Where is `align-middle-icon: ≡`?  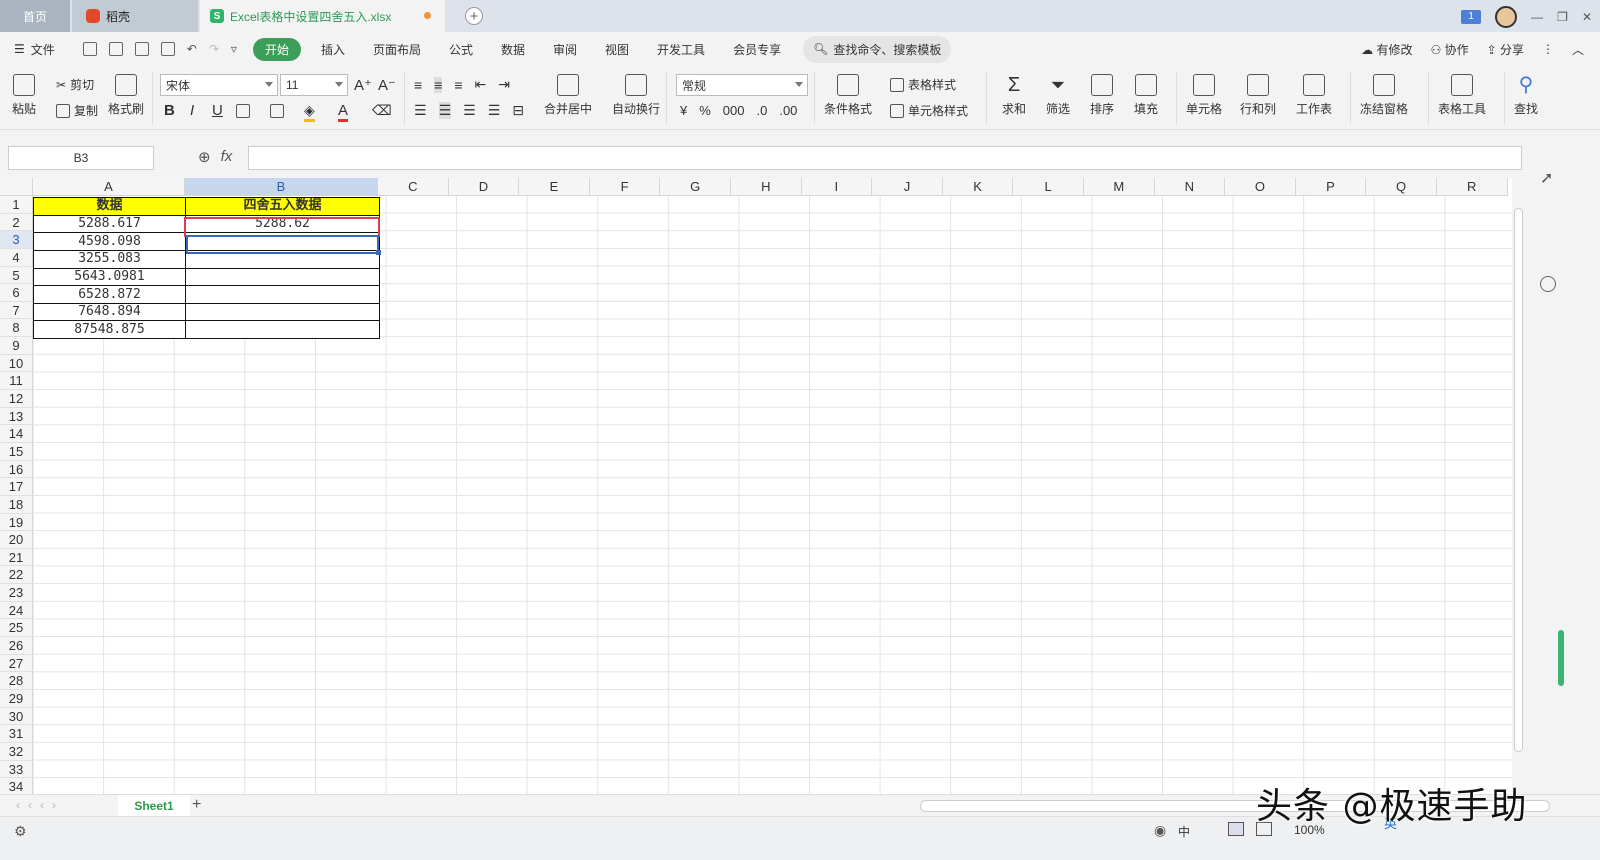
align-middle-icon: ≡ is located at coordinates (438, 84).